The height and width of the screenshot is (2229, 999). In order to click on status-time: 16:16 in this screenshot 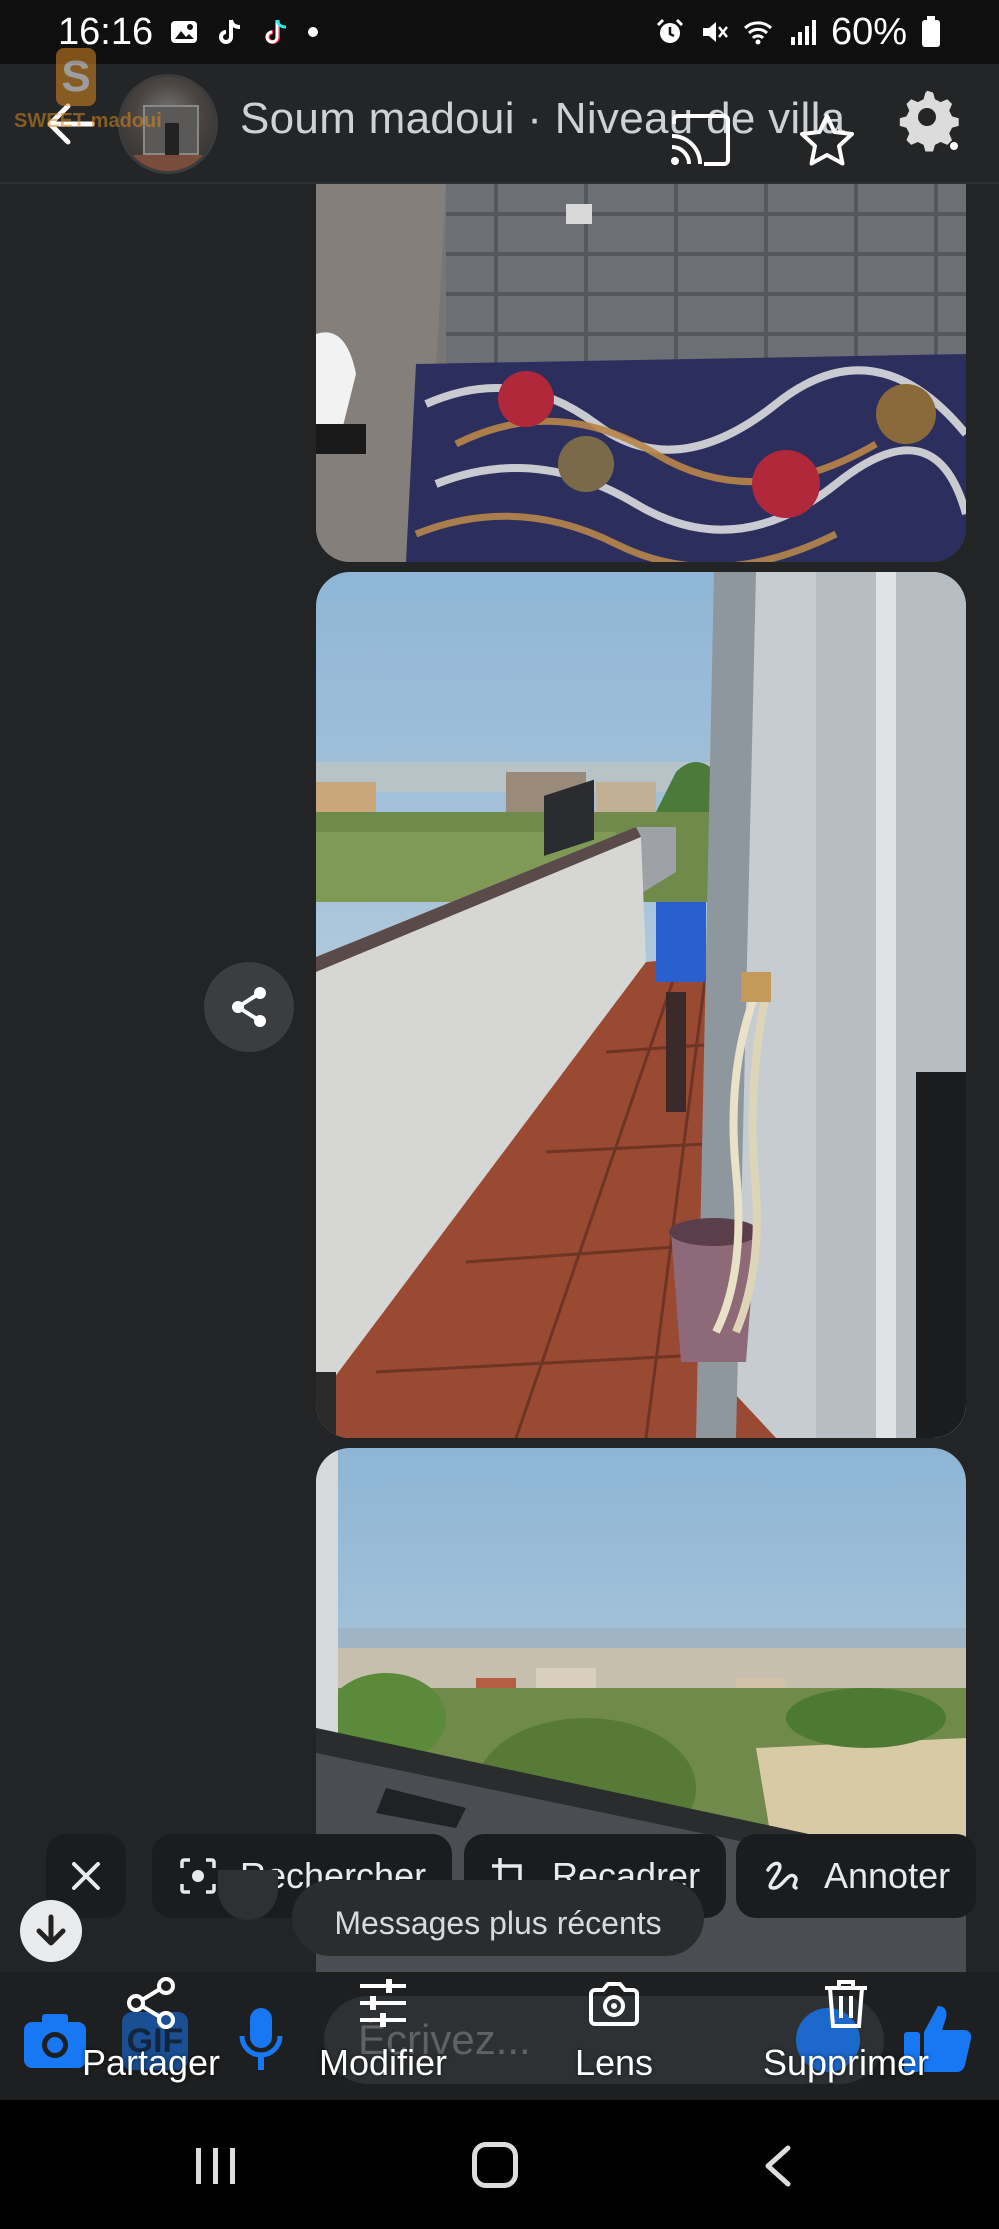, I will do `click(106, 31)`.